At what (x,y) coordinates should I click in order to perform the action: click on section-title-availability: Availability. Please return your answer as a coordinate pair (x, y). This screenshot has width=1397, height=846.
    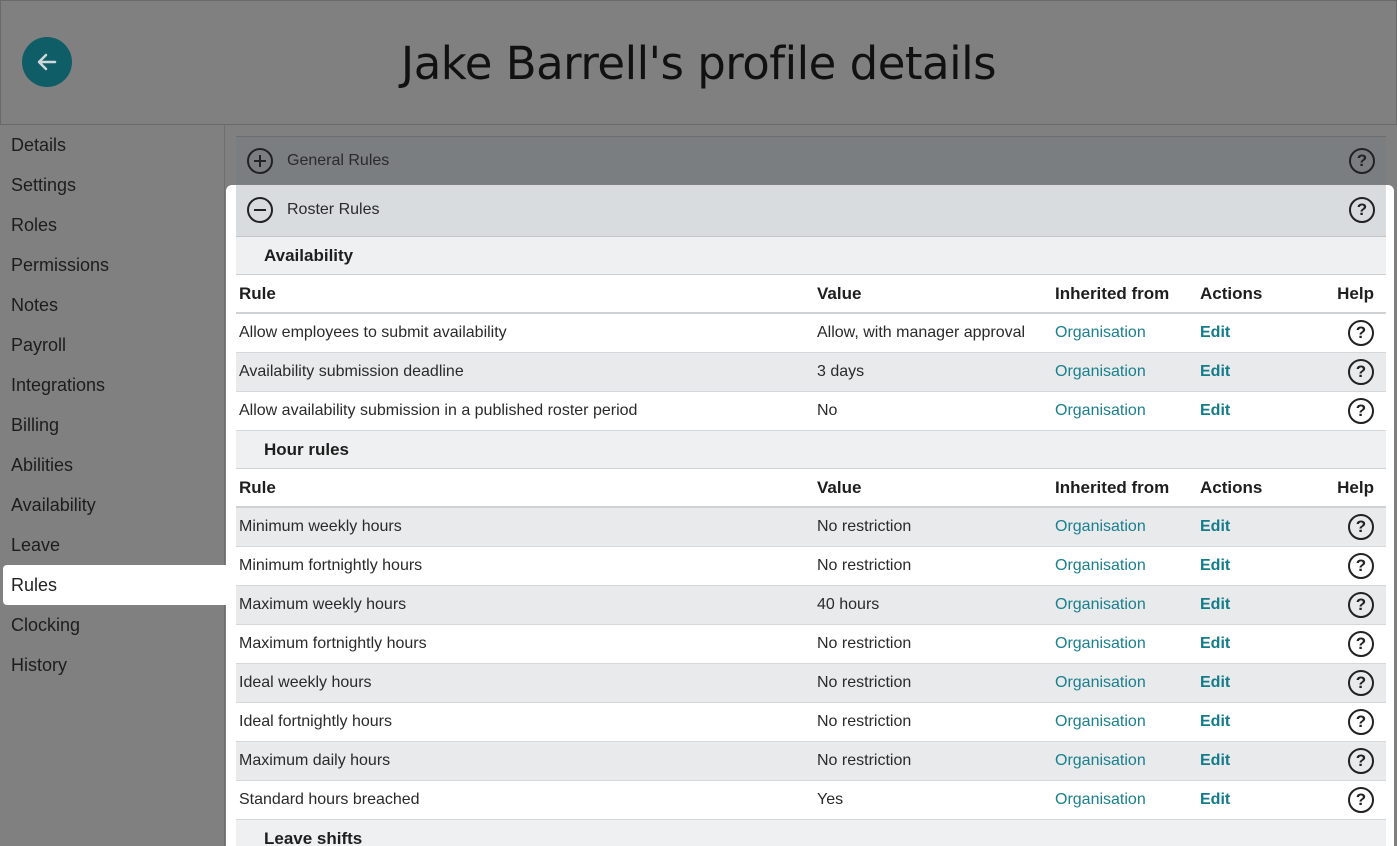
    Looking at the image, I should click on (811, 256).